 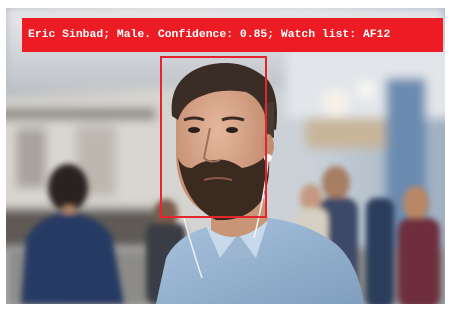 I want to click on face-detection-box, so click(x=213, y=137).